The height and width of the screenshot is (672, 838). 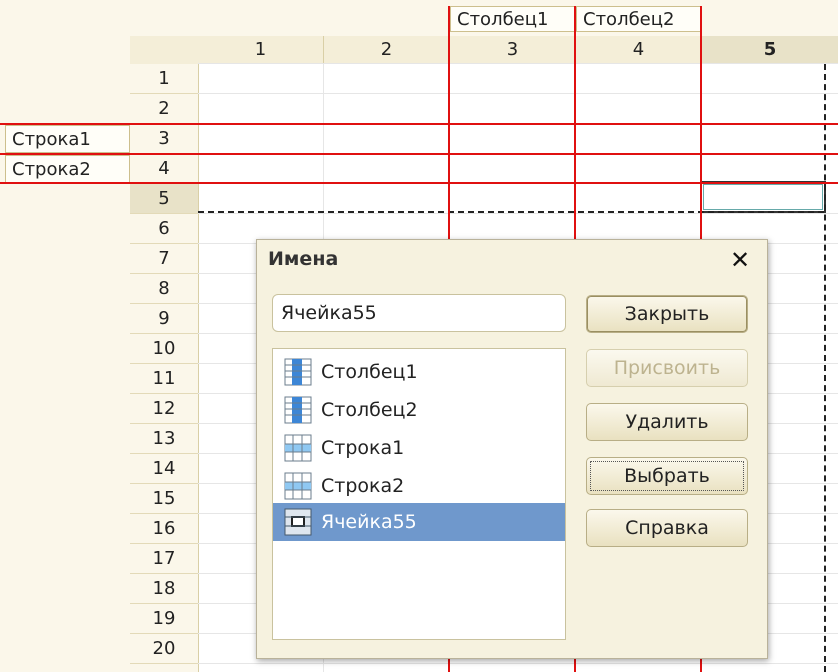 What do you see at coordinates (369, 522) in the screenshot?
I see `list-item-label: Ячейка55` at bounding box center [369, 522].